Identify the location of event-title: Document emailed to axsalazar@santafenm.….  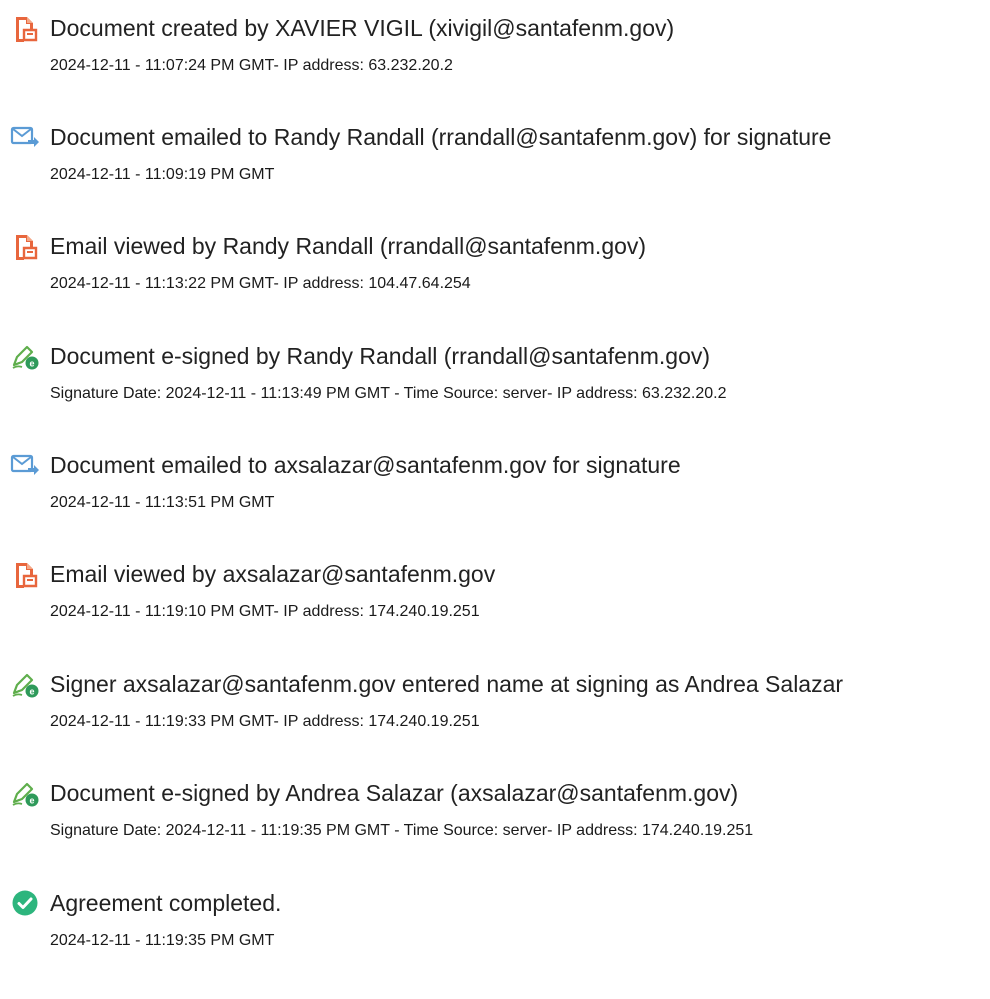
(365, 465).